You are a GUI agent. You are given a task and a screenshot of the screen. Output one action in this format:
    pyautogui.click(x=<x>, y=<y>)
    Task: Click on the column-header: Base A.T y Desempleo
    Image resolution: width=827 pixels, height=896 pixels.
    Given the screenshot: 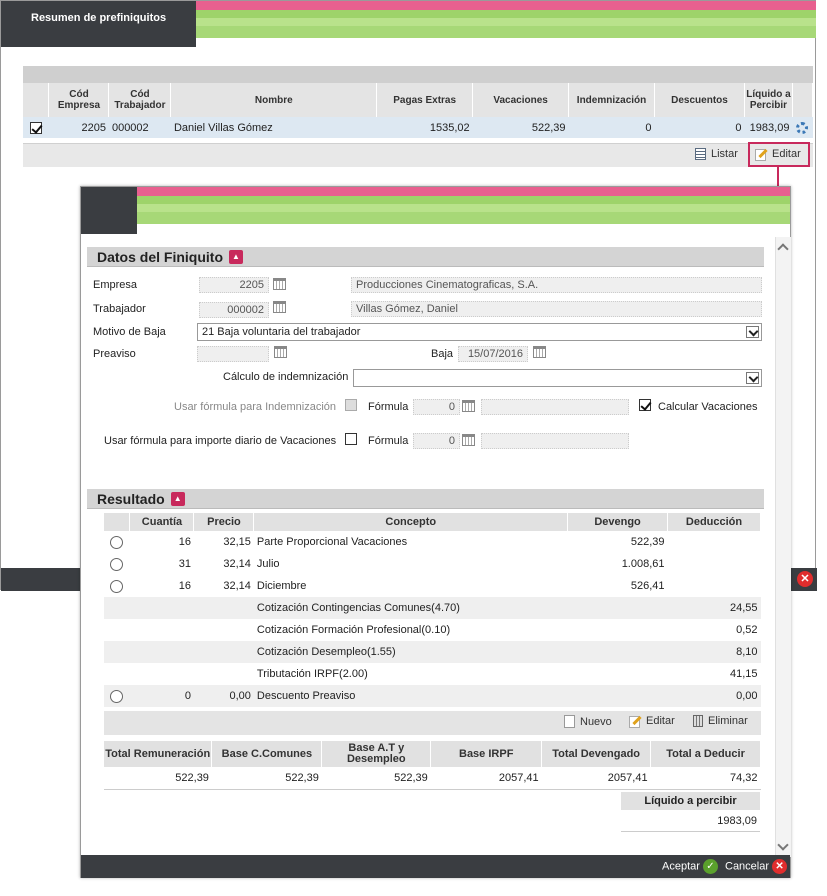 What is the action you would take?
    pyautogui.click(x=376, y=754)
    